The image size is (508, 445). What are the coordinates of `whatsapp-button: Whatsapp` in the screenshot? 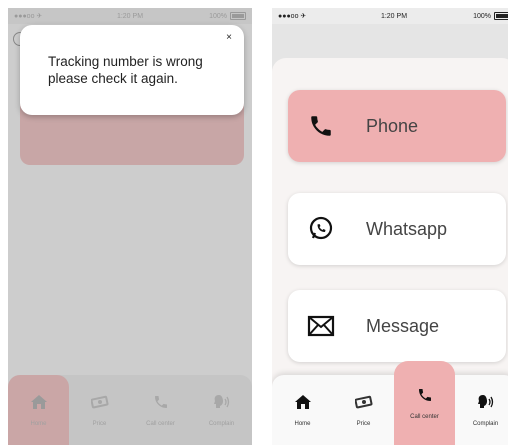 It's located at (397, 229).